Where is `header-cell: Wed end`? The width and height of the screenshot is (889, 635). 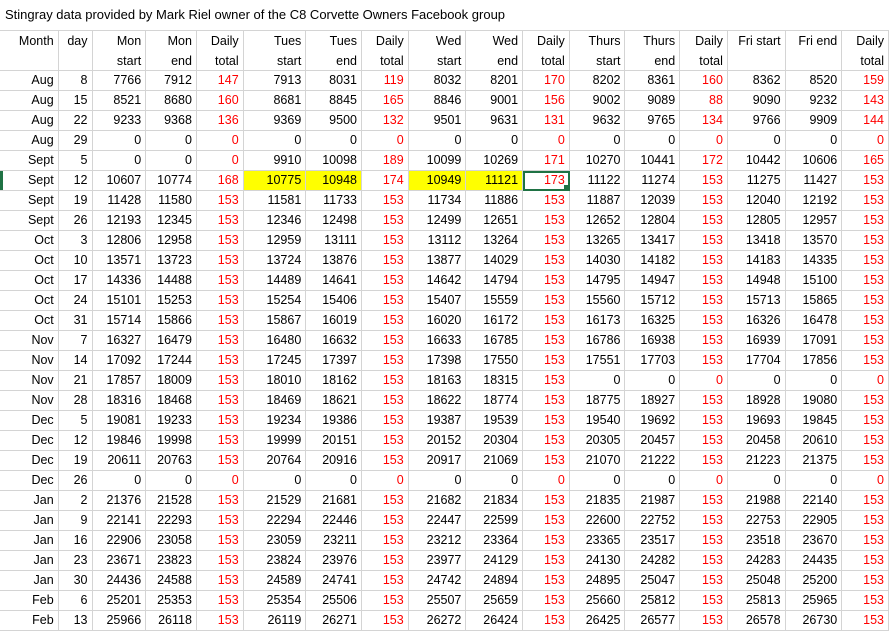
header-cell: Wed end is located at coordinates (495, 51).